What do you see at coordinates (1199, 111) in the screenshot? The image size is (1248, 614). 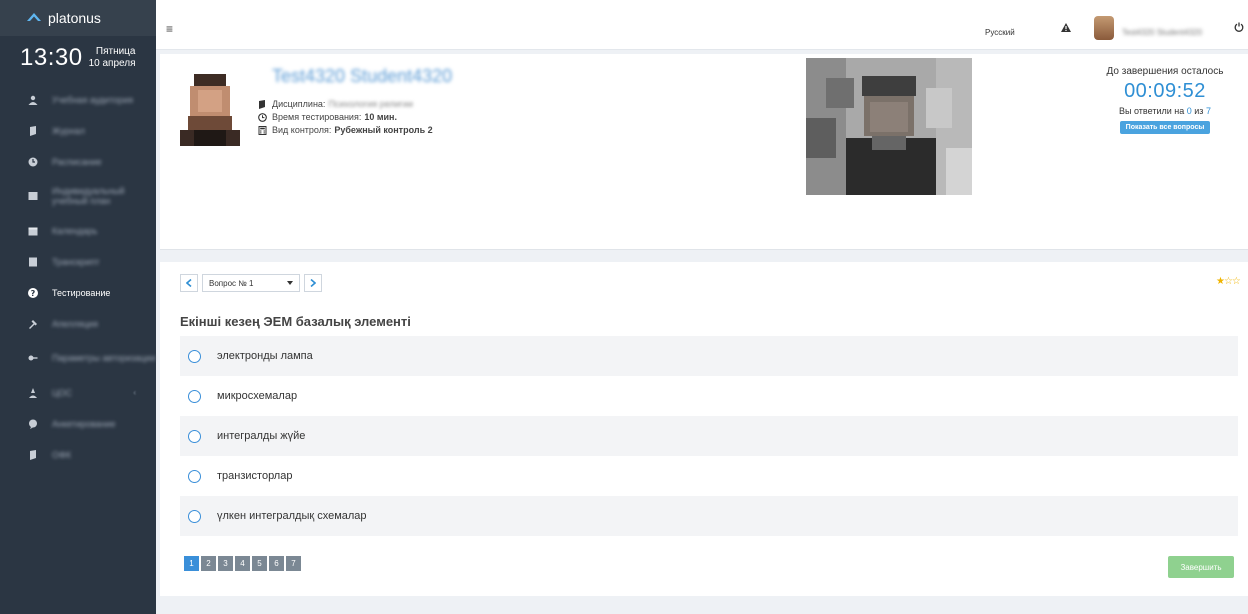 I see `answered-sep: из` at bounding box center [1199, 111].